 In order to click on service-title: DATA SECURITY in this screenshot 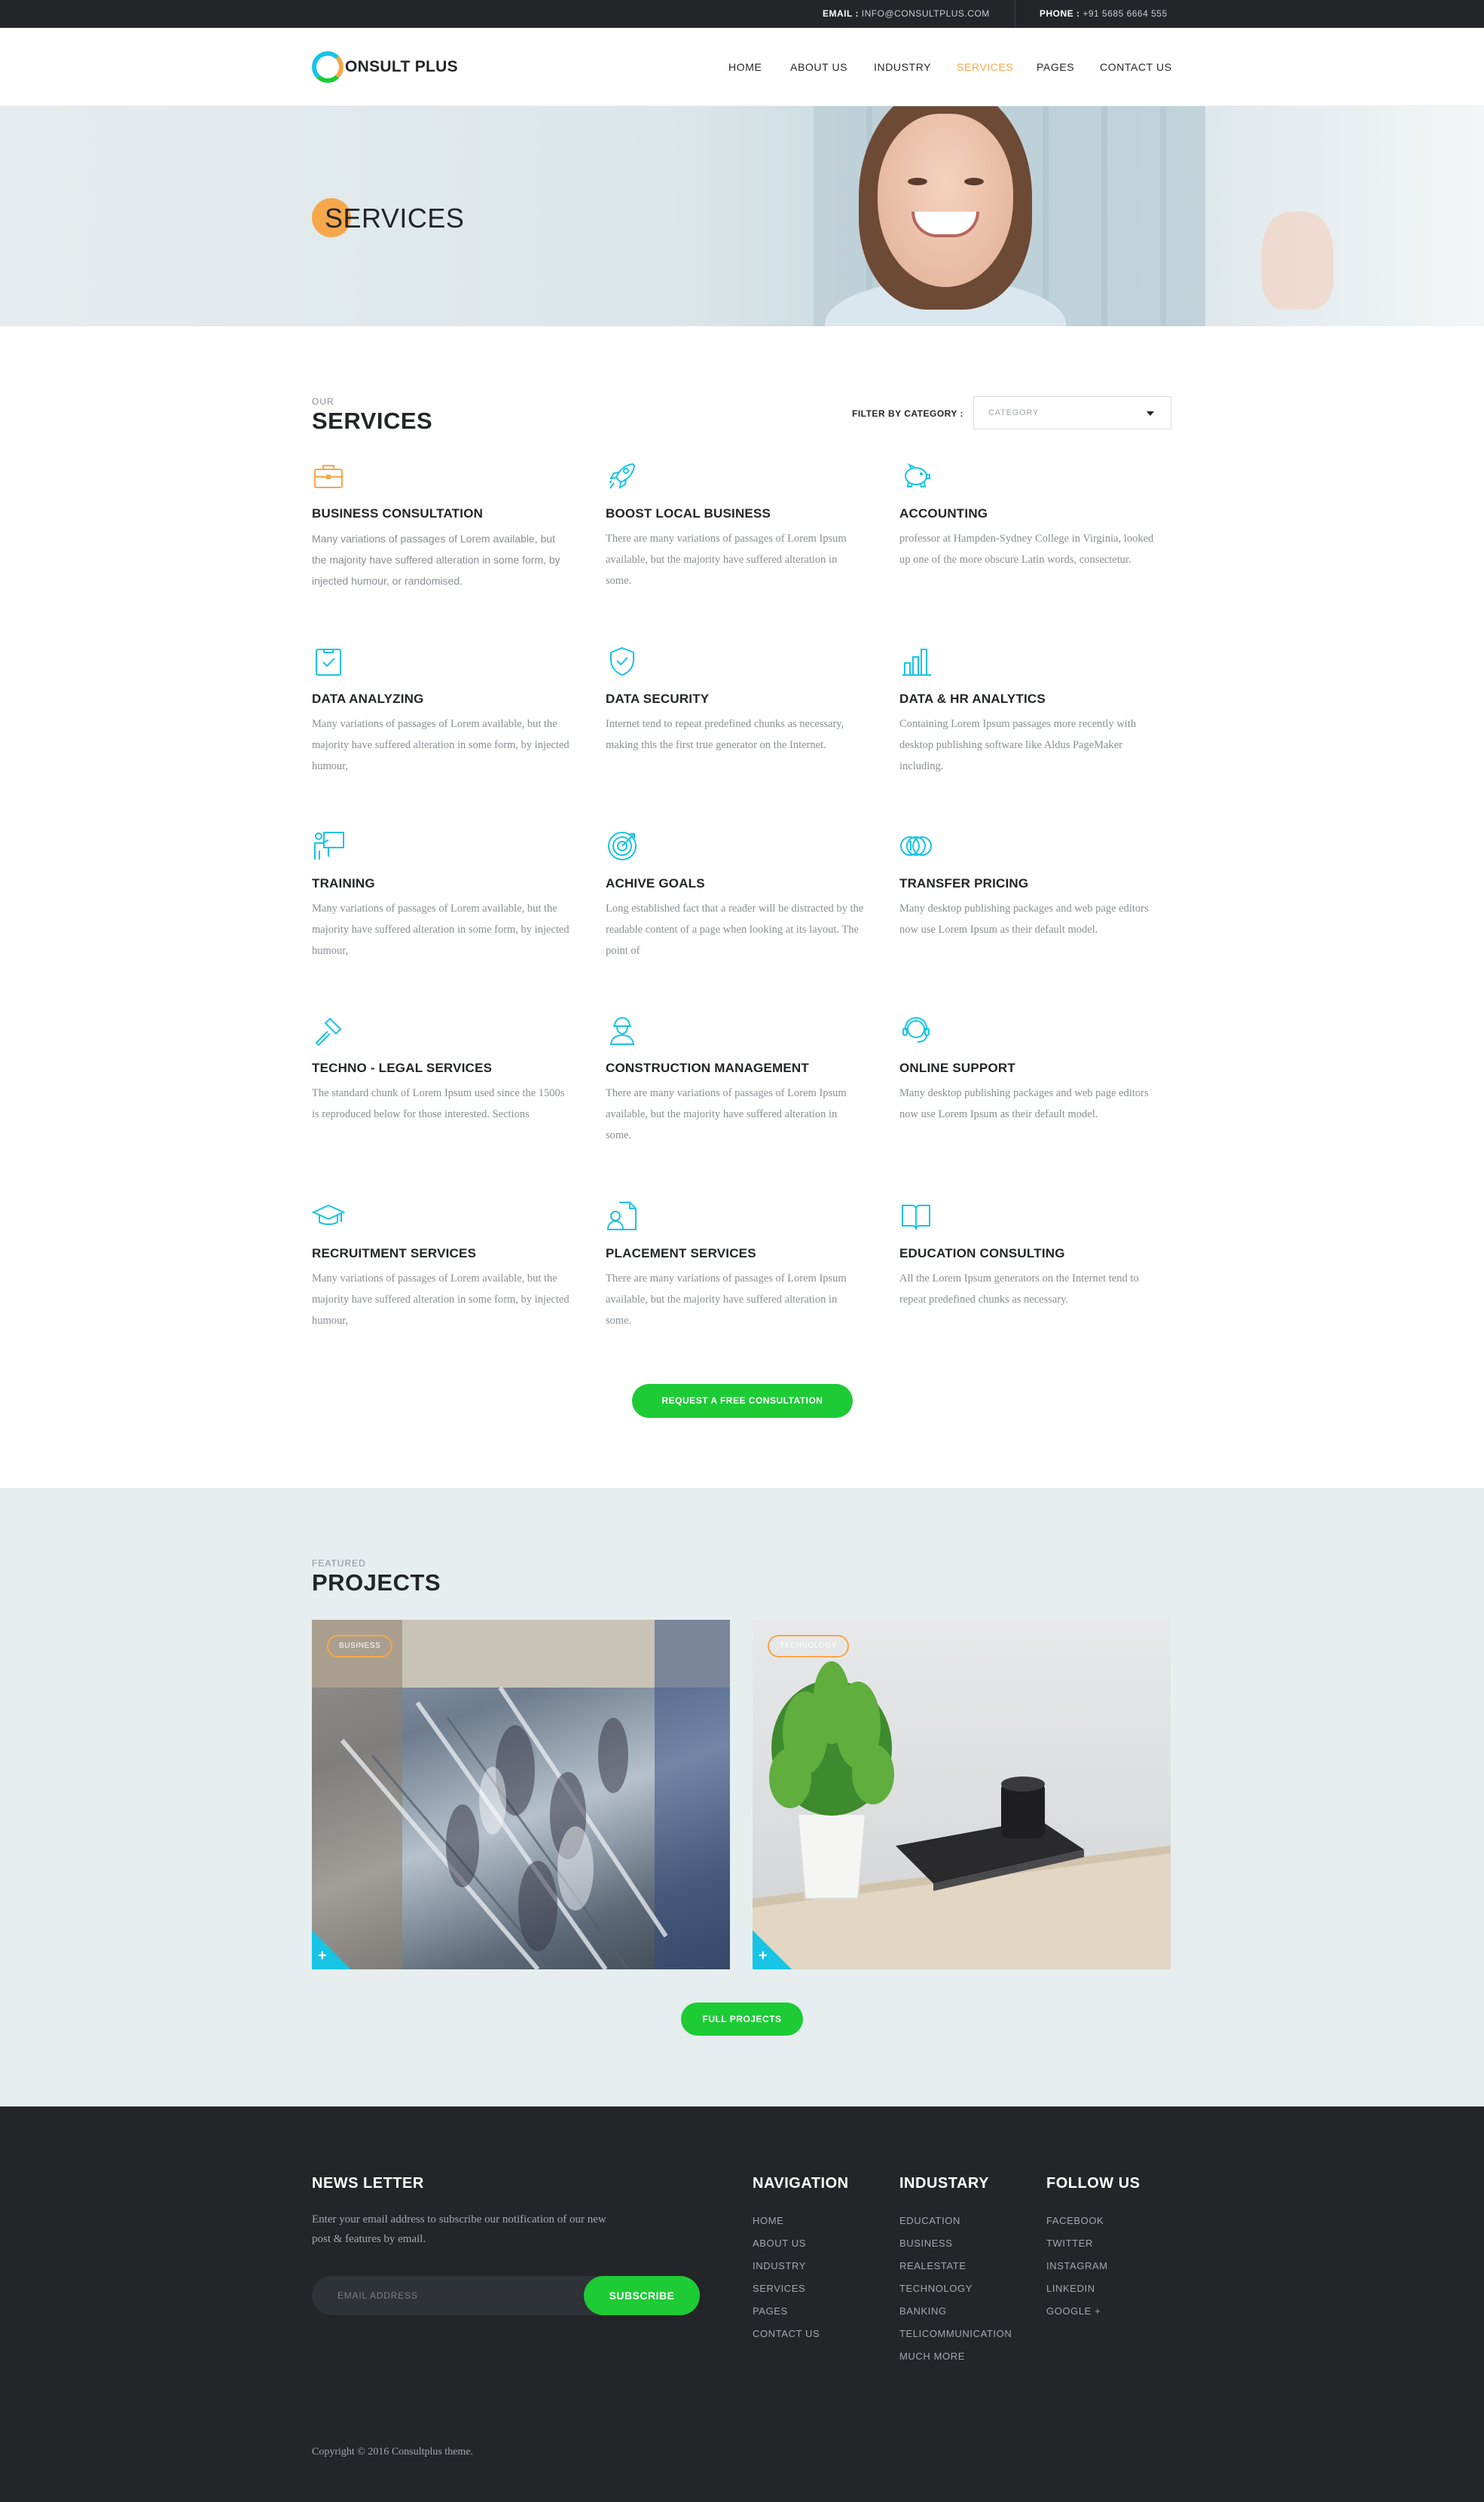, I will do `click(658, 699)`.